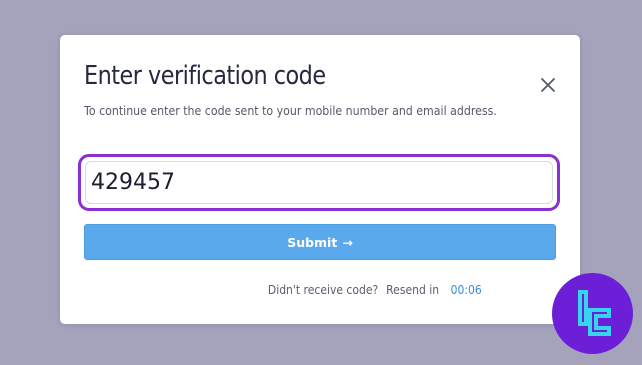 The image size is (642, 365). What do you see at coordinates (205, 76) in the screenshot?
I see `modal-title: Enter verification code` at bounding box center [205, 76].